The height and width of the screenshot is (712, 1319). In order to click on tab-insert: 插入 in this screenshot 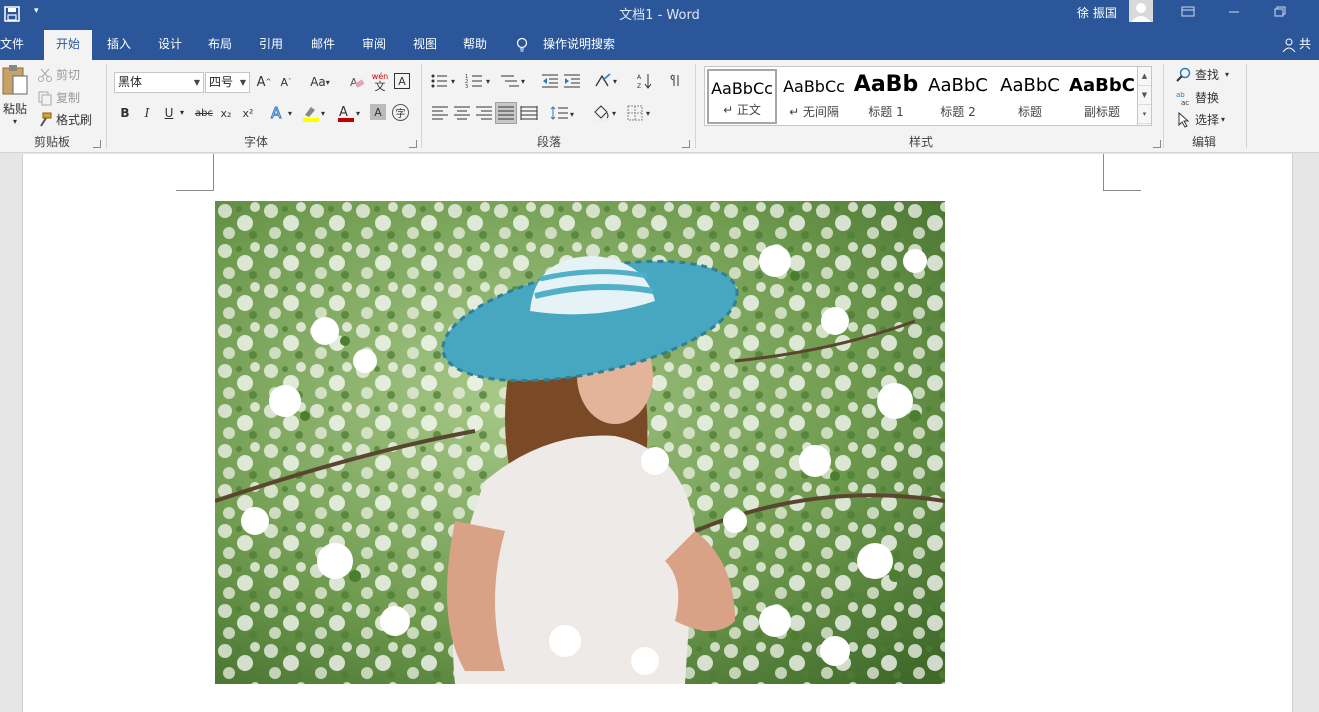, I will do `click(119, 45)`.